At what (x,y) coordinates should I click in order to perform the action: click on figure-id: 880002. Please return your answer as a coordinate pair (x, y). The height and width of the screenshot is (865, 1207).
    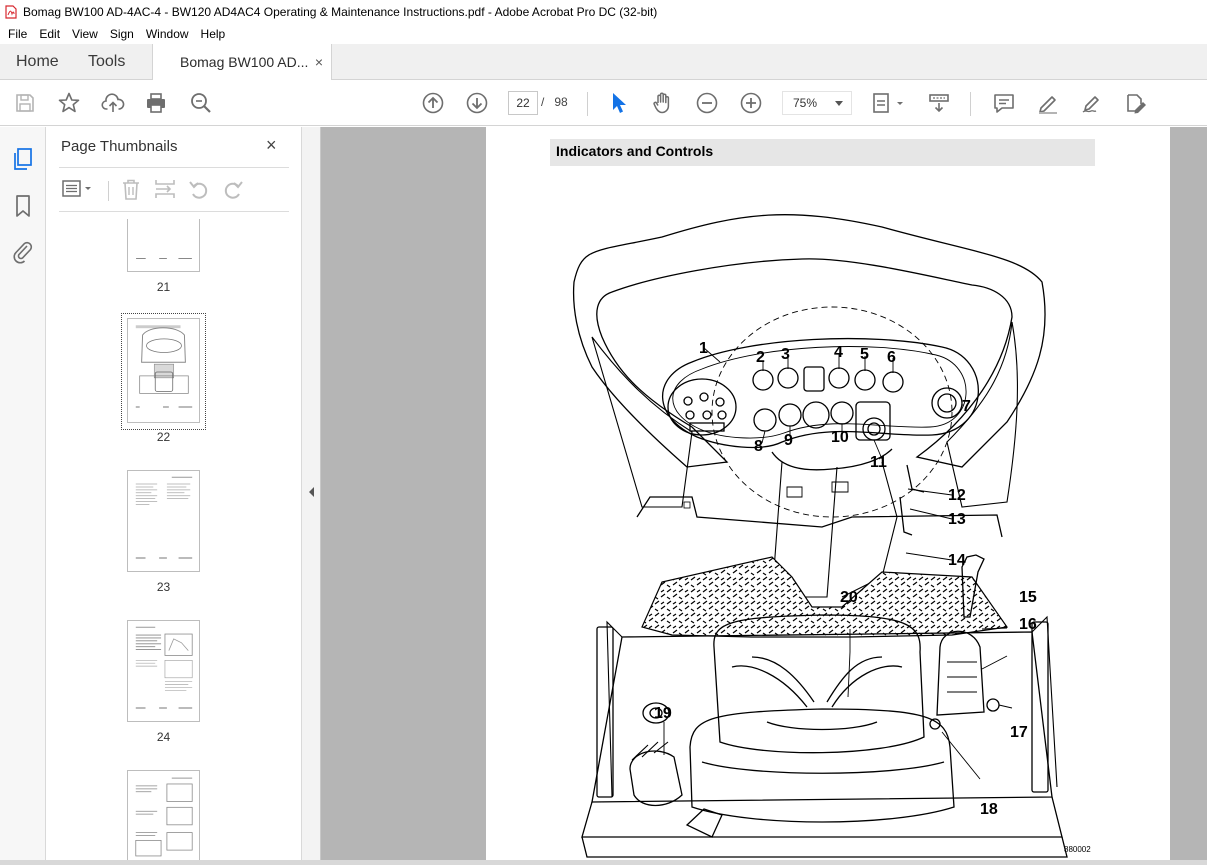
    Looking at the image, I should click on (1077, 849).